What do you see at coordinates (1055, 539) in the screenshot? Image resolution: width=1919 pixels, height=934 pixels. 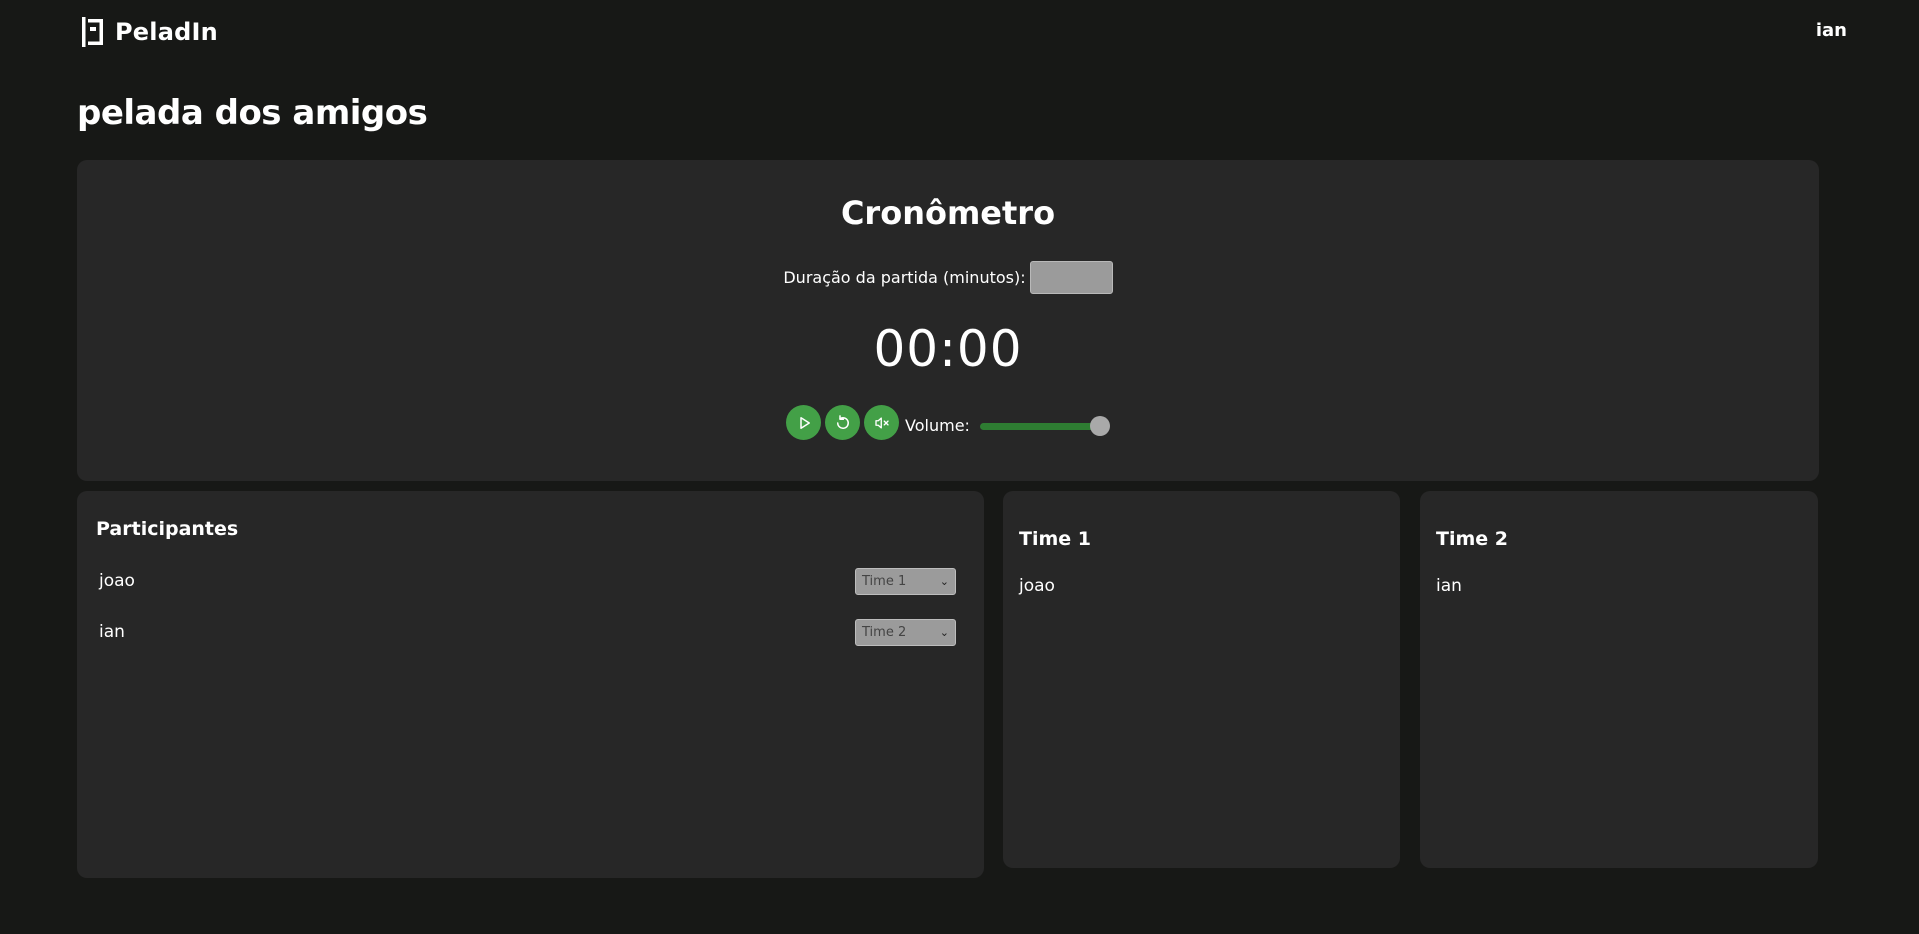 I see `team-1-heading: Time 1` at bounding box center [1055, 539].